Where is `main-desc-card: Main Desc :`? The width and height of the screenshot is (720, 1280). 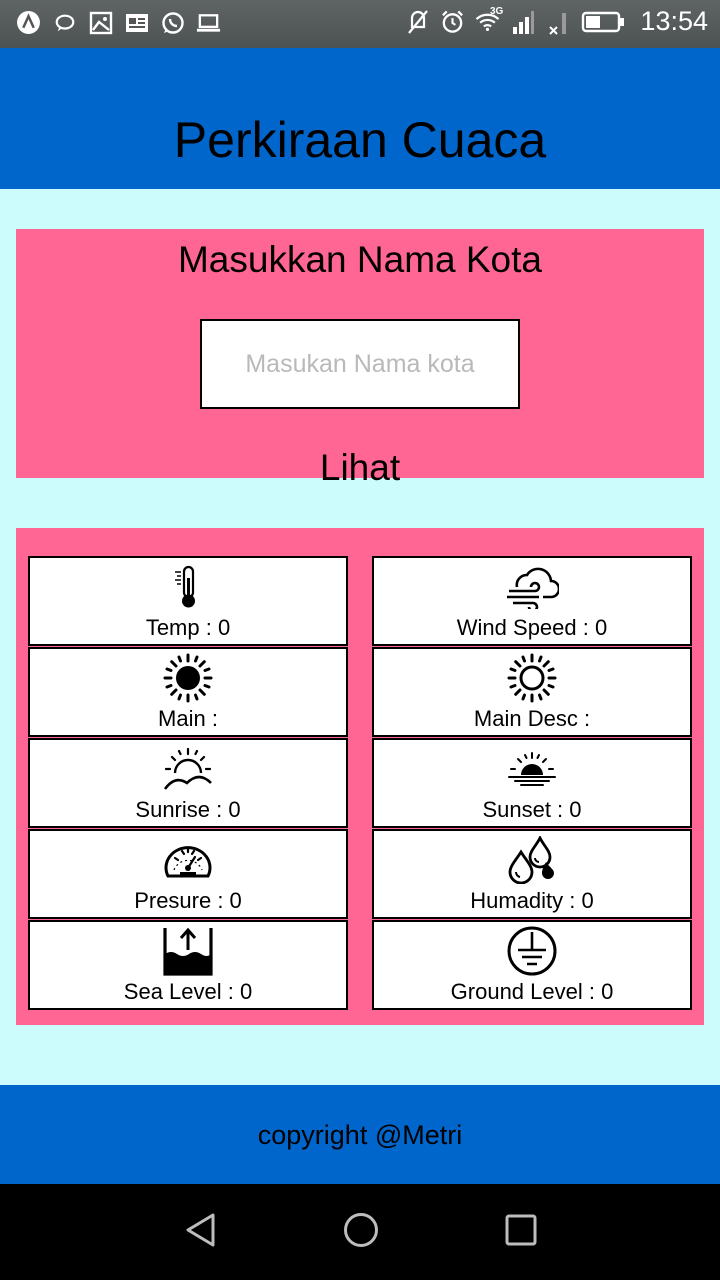 main-desc-card: Main Desc : is located at coordinates (532, 692).